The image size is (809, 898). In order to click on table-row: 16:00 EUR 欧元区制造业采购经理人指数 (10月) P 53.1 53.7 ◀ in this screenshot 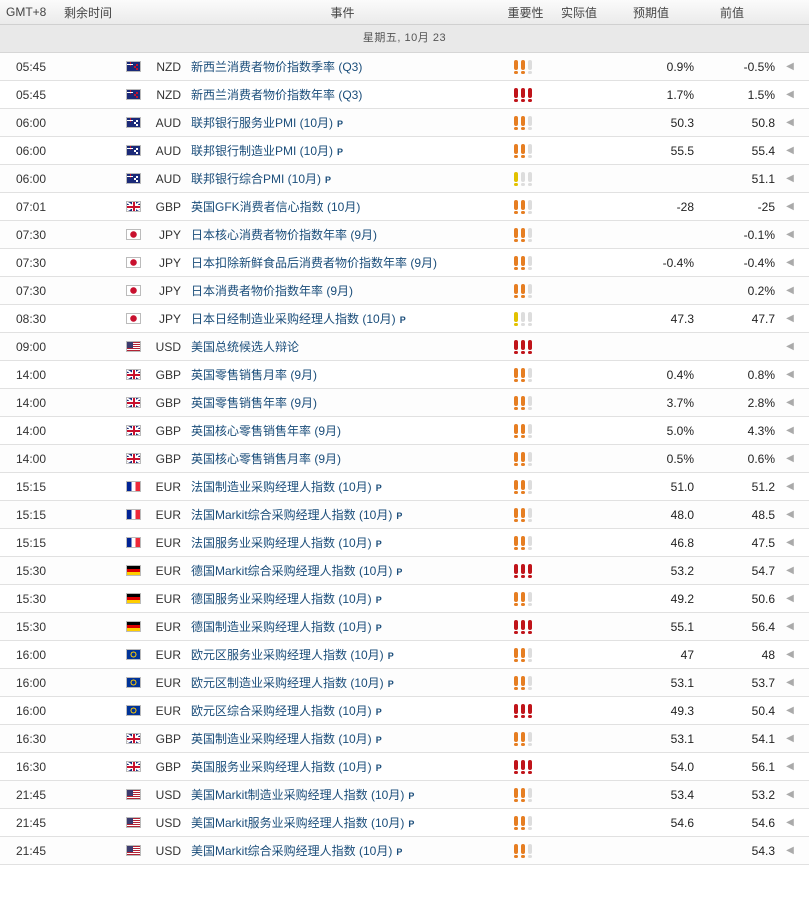, I will do `click(404, 683)`.